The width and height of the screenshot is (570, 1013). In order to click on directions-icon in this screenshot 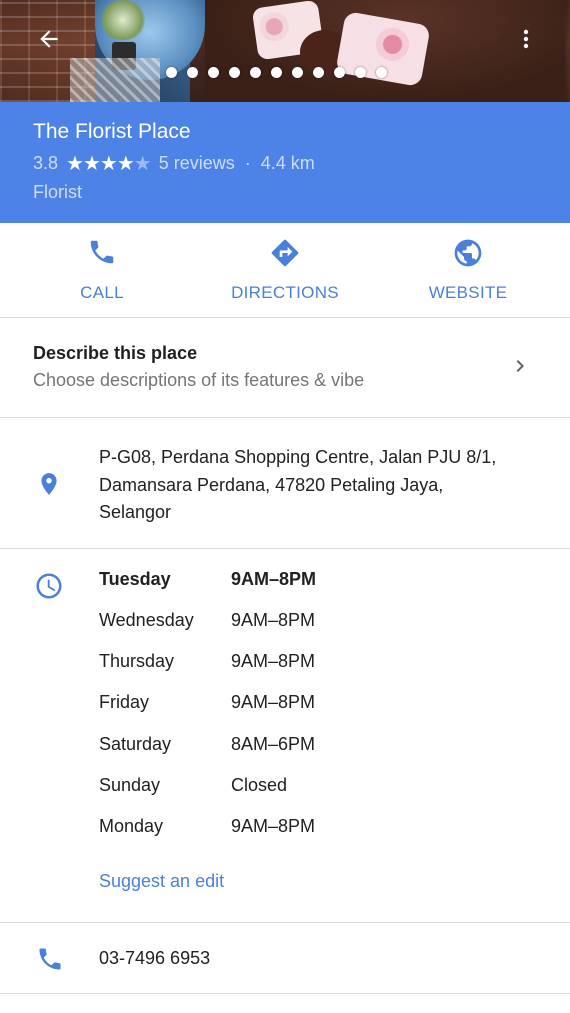, I will do `click(285, 253)`.